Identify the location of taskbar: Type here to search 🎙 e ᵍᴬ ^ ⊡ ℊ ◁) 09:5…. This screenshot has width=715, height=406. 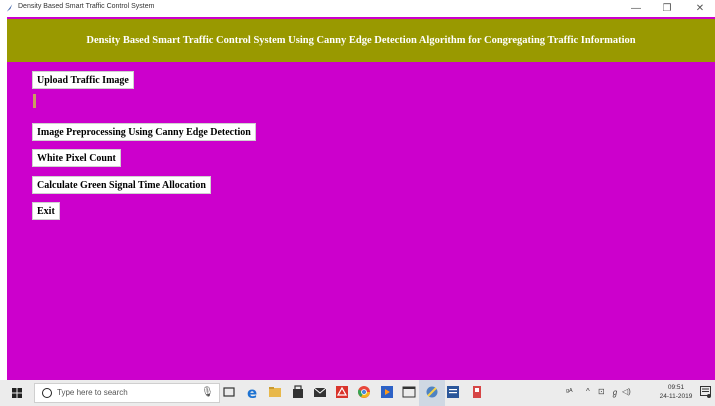
(357, 393).